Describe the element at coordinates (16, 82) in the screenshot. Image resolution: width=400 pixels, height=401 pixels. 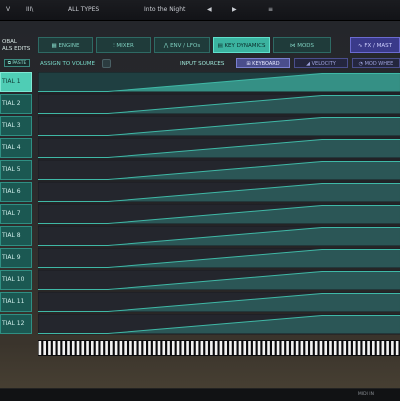
I see `partial-button-1: TIAL 1` at that location.